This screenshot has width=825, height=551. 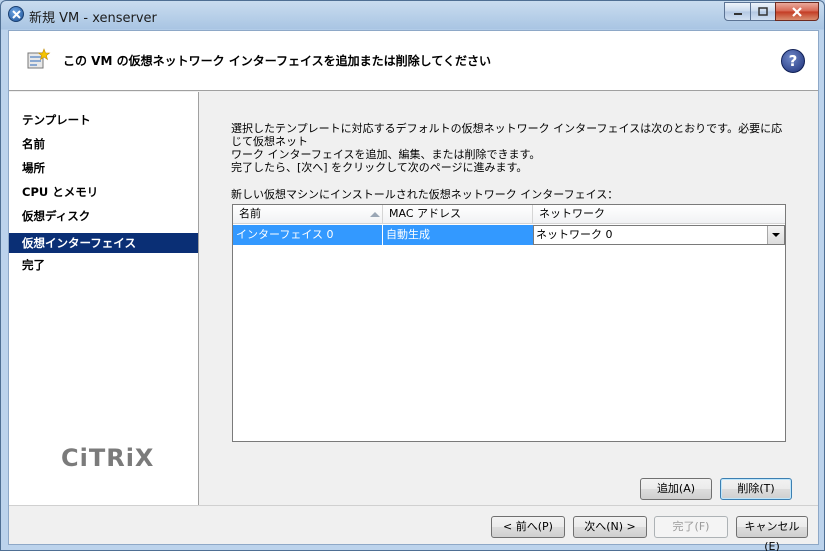 I want to click on column-header-network: ネットワーク, so click(x=659, y=214).